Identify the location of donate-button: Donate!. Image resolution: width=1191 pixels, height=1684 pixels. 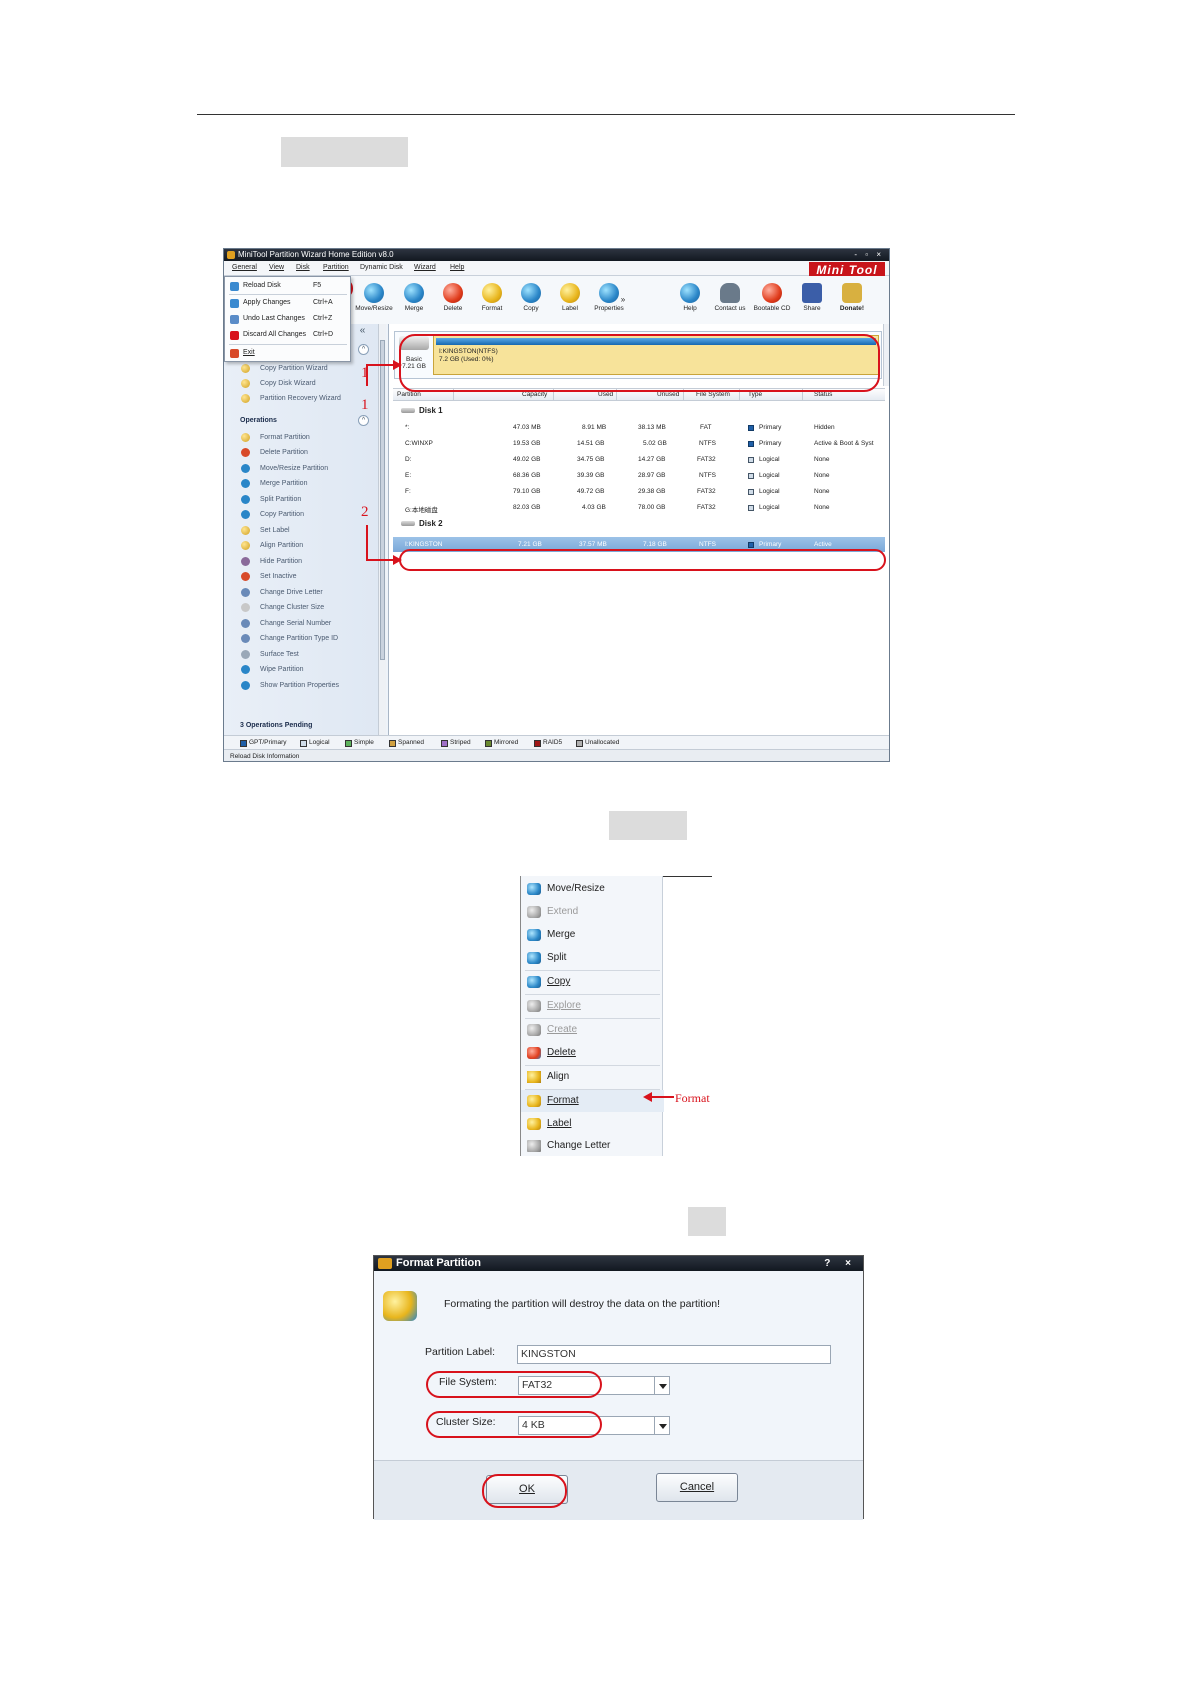
(852, 300).